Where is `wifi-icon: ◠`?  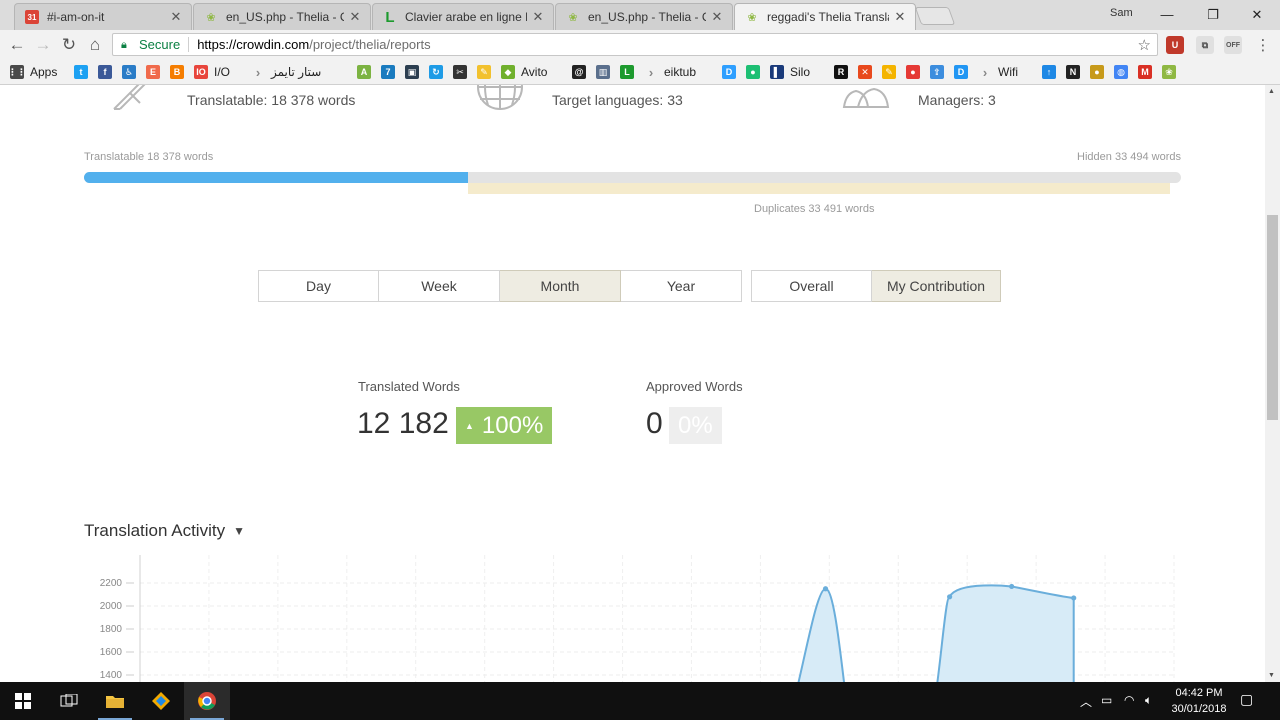
wifi-icon: ◠ is located at coordinates (1129, 700).